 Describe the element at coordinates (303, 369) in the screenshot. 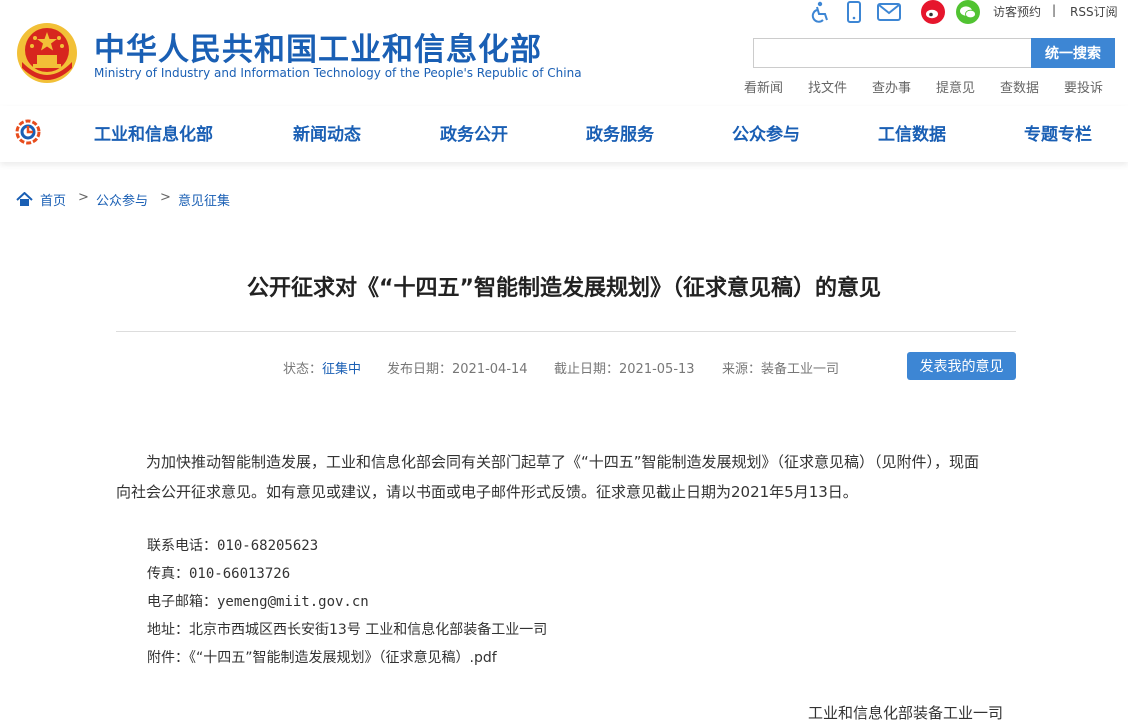

I see `status-label: 状态：` at that location.